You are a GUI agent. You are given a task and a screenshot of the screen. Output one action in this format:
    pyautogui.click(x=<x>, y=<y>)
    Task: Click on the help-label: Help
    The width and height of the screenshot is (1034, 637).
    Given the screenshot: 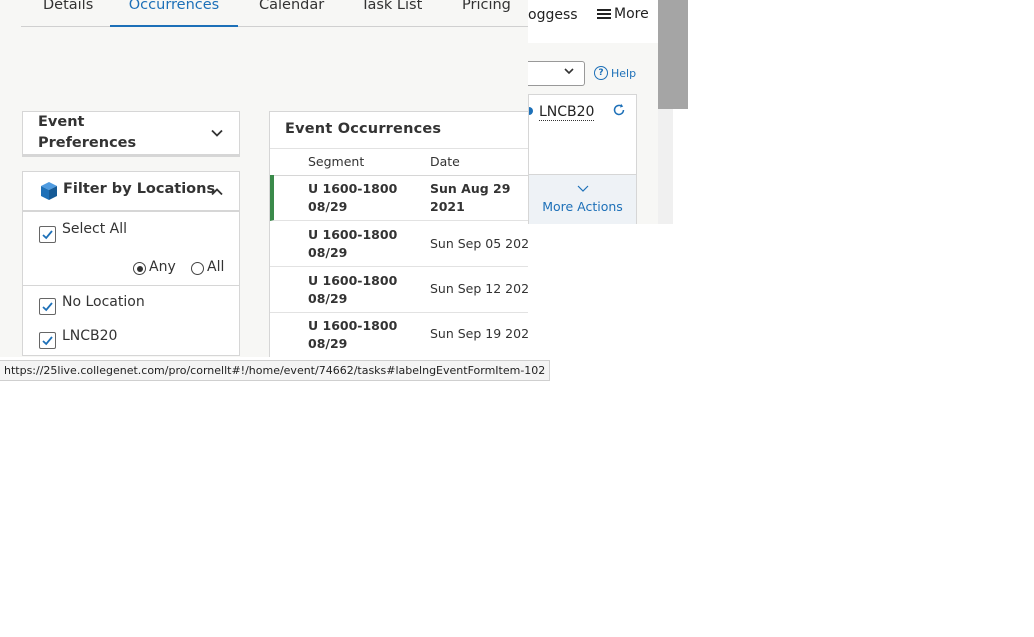 What is the action you would take?
    pyautogui.click(x=624, y=73)
    